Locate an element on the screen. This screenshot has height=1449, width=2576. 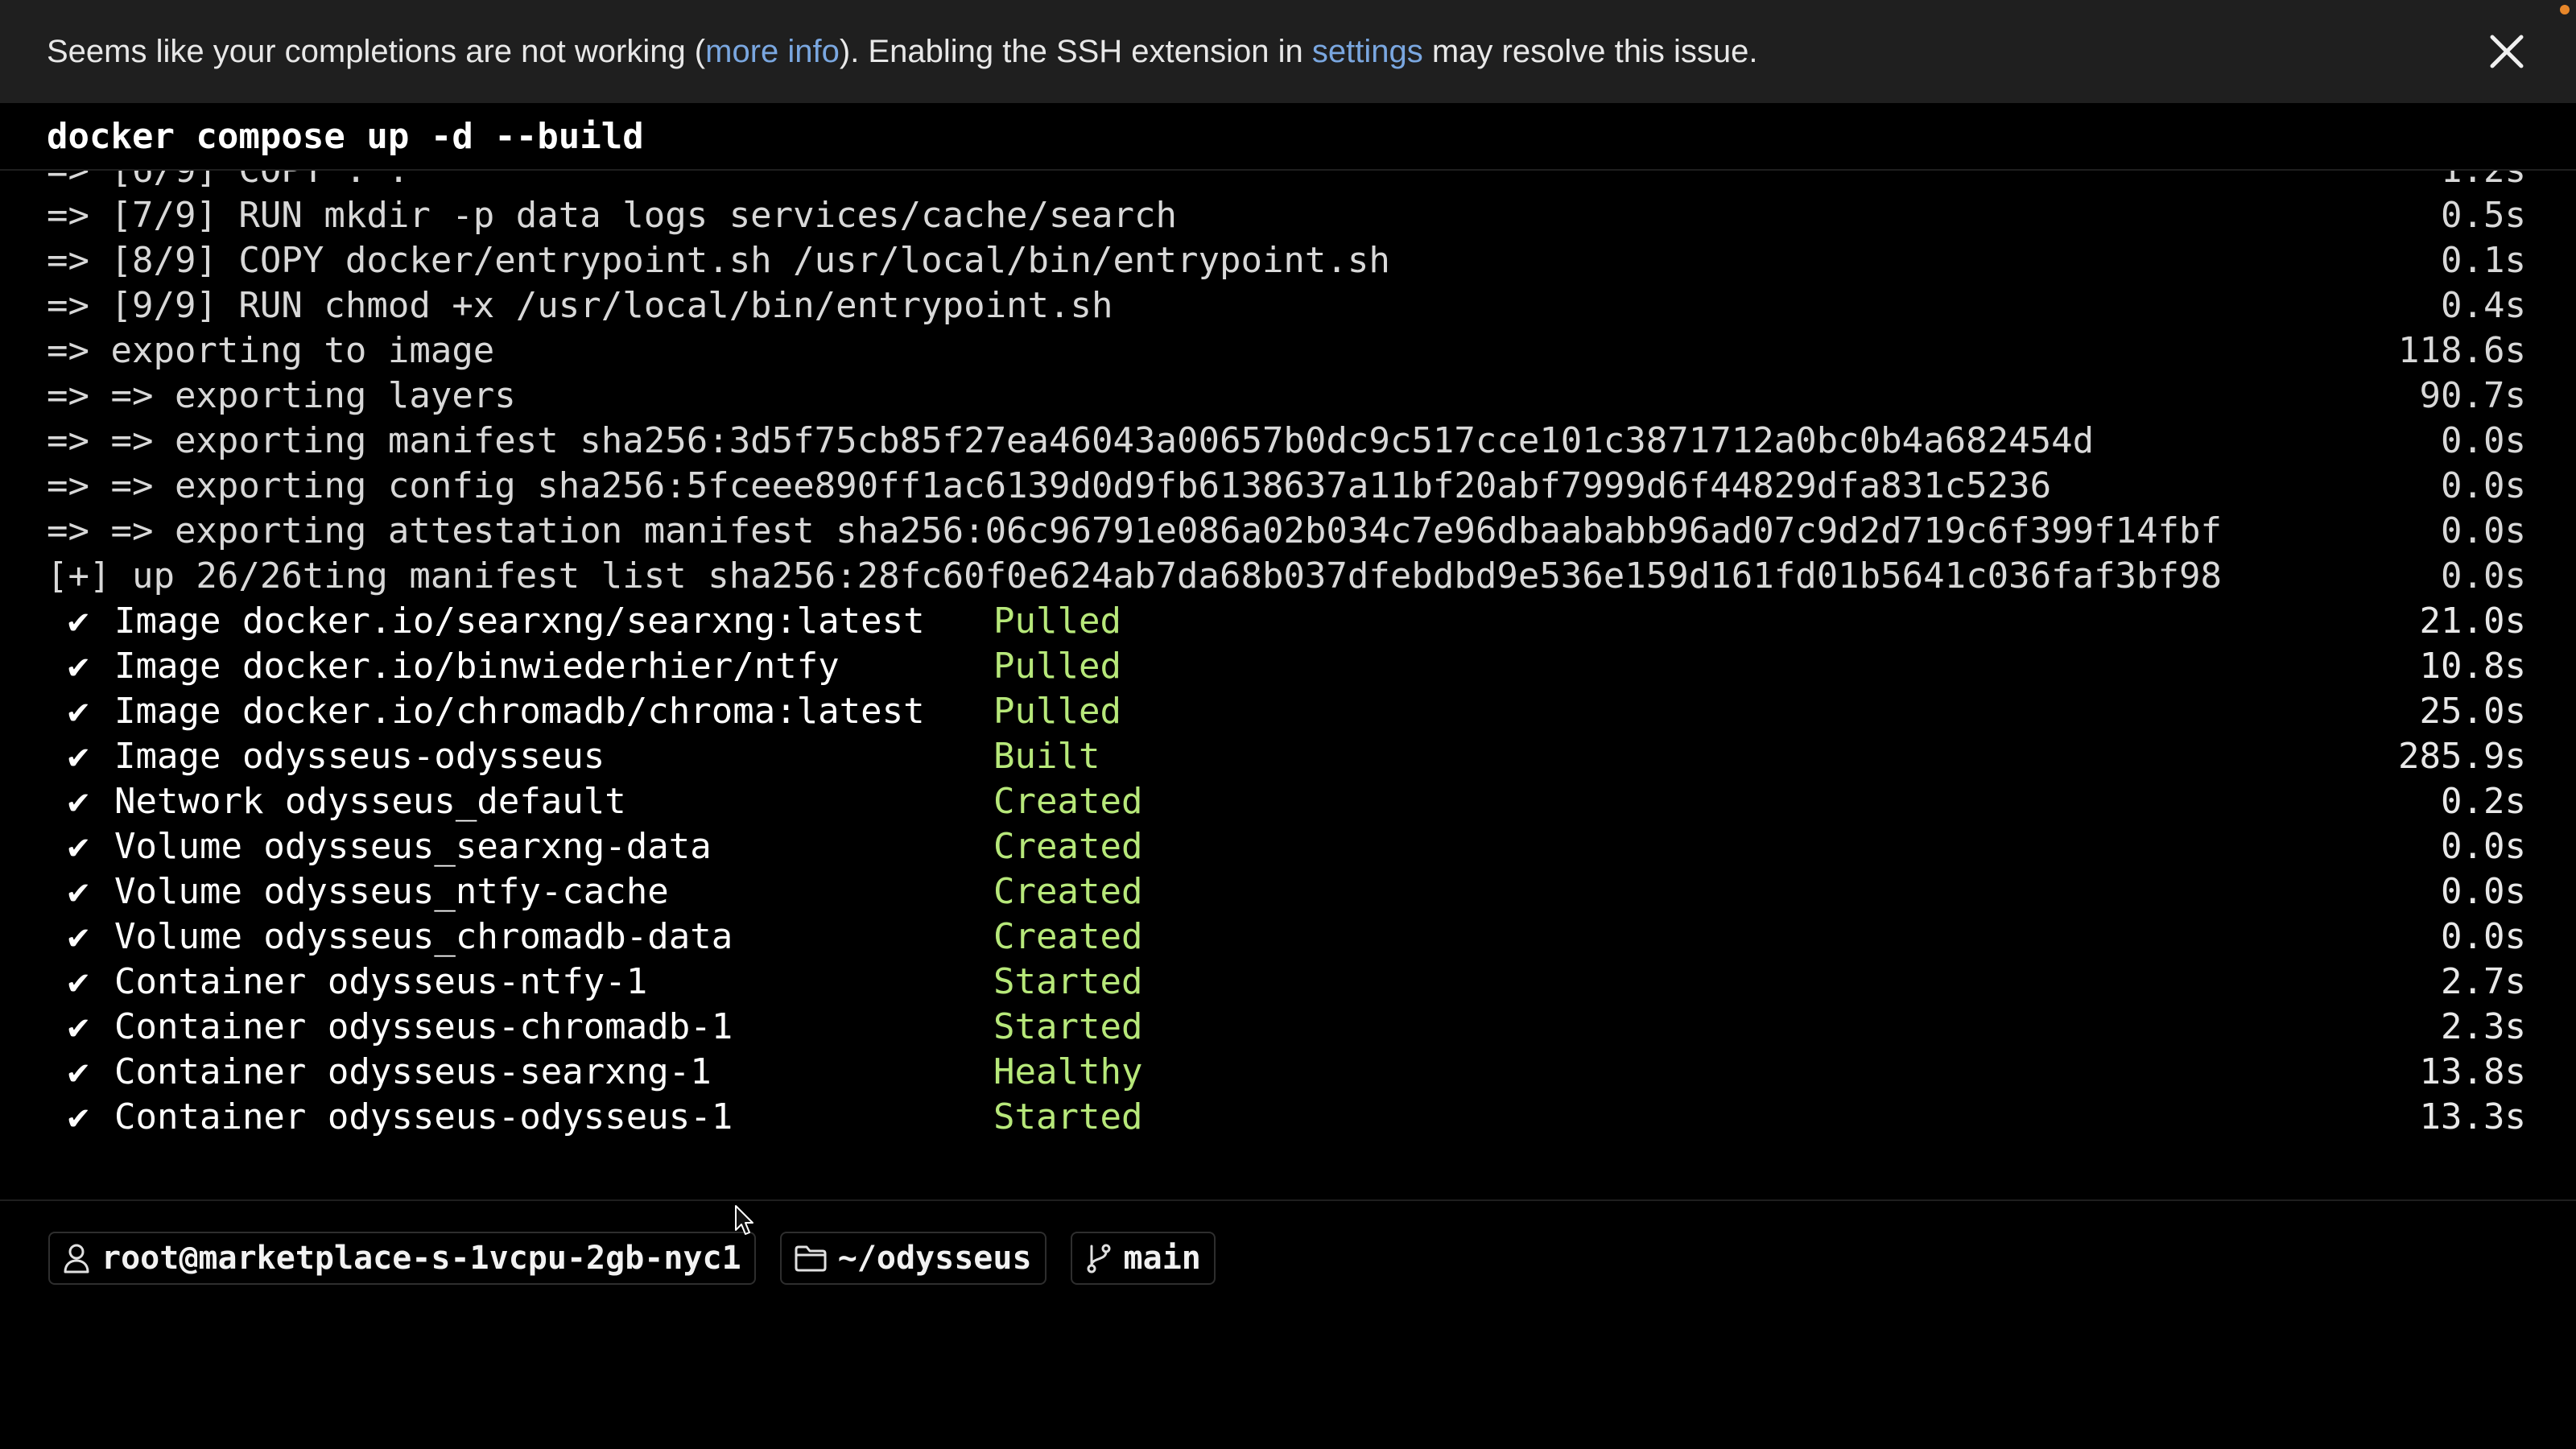
service-name: Image odysseus-odysseus is located at coordinates (359, 756).